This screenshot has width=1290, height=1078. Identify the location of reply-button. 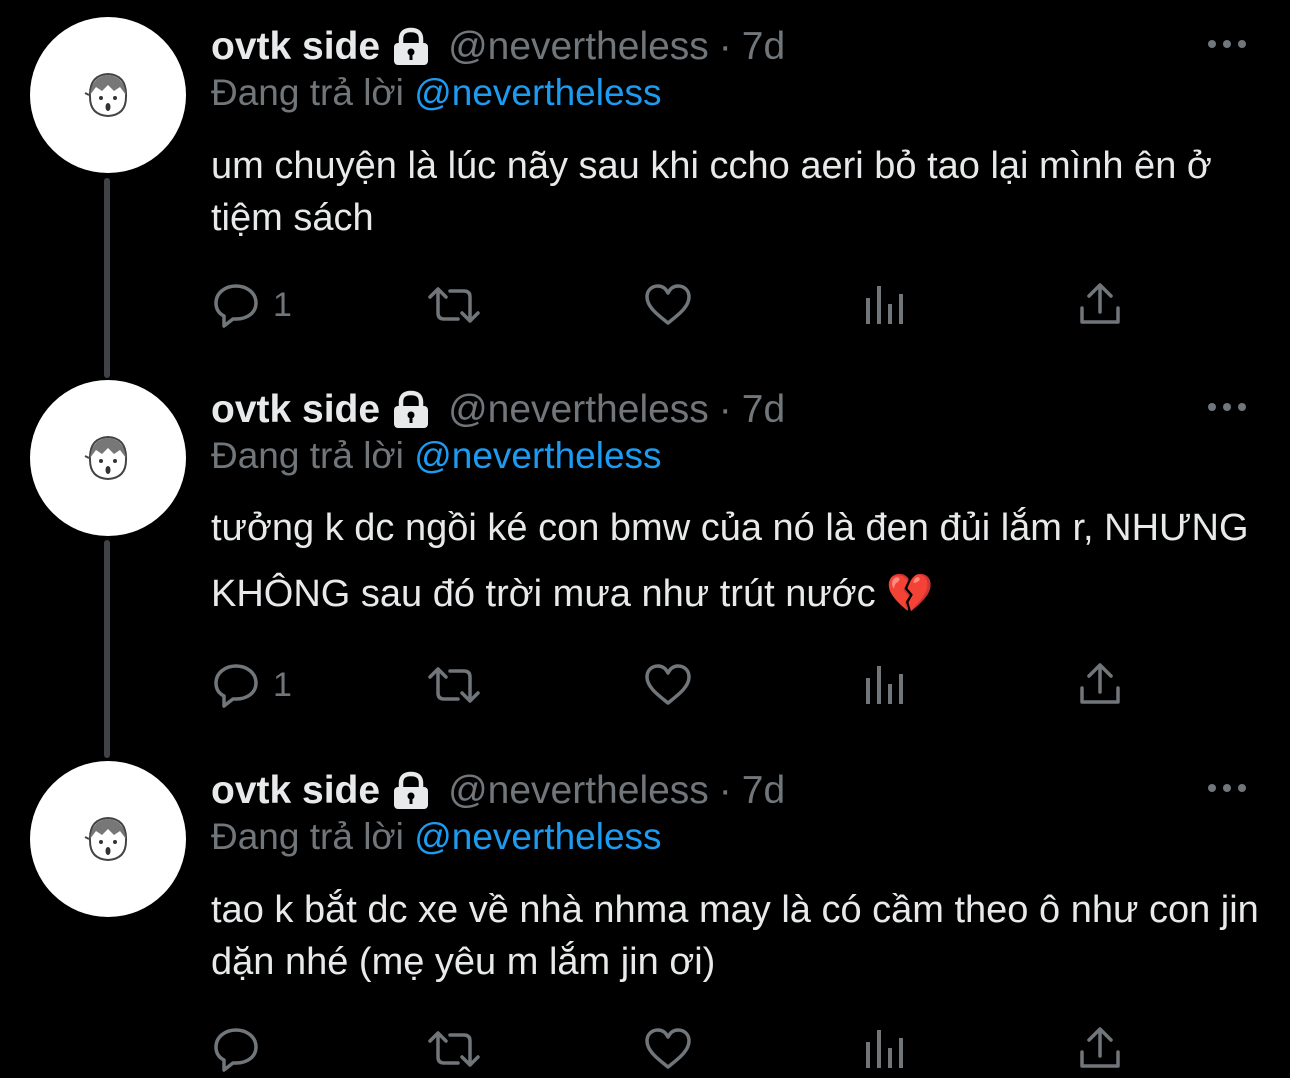
(243, 1049).